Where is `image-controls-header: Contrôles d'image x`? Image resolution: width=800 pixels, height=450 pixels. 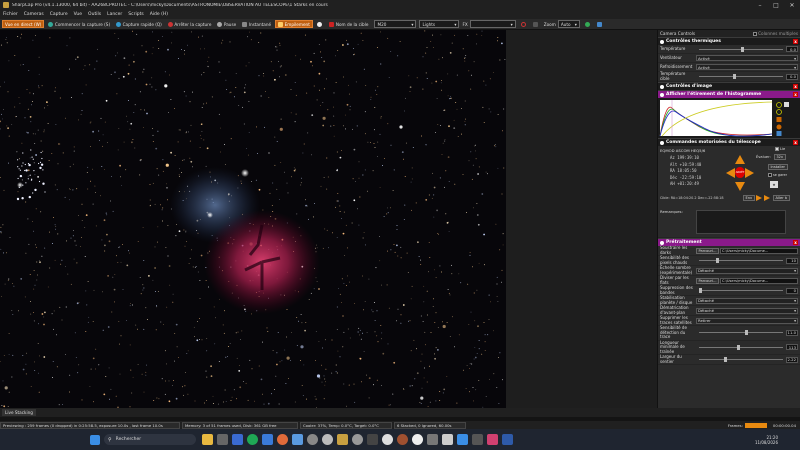 image-controls-header: Contrôles d'image x is located at coordinates (729, 86).